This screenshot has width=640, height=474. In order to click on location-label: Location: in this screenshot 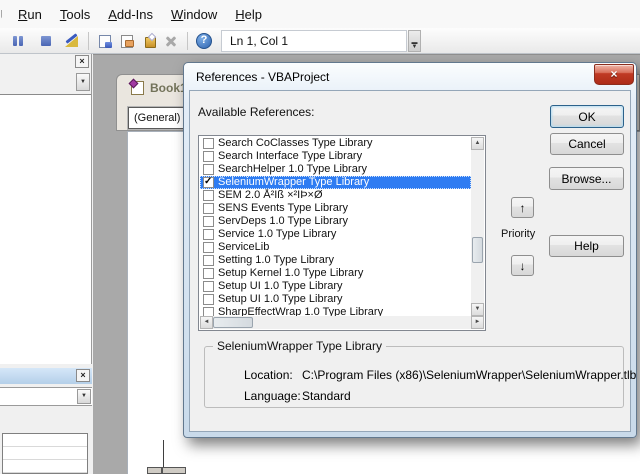, I will do `click(268, 375)`.